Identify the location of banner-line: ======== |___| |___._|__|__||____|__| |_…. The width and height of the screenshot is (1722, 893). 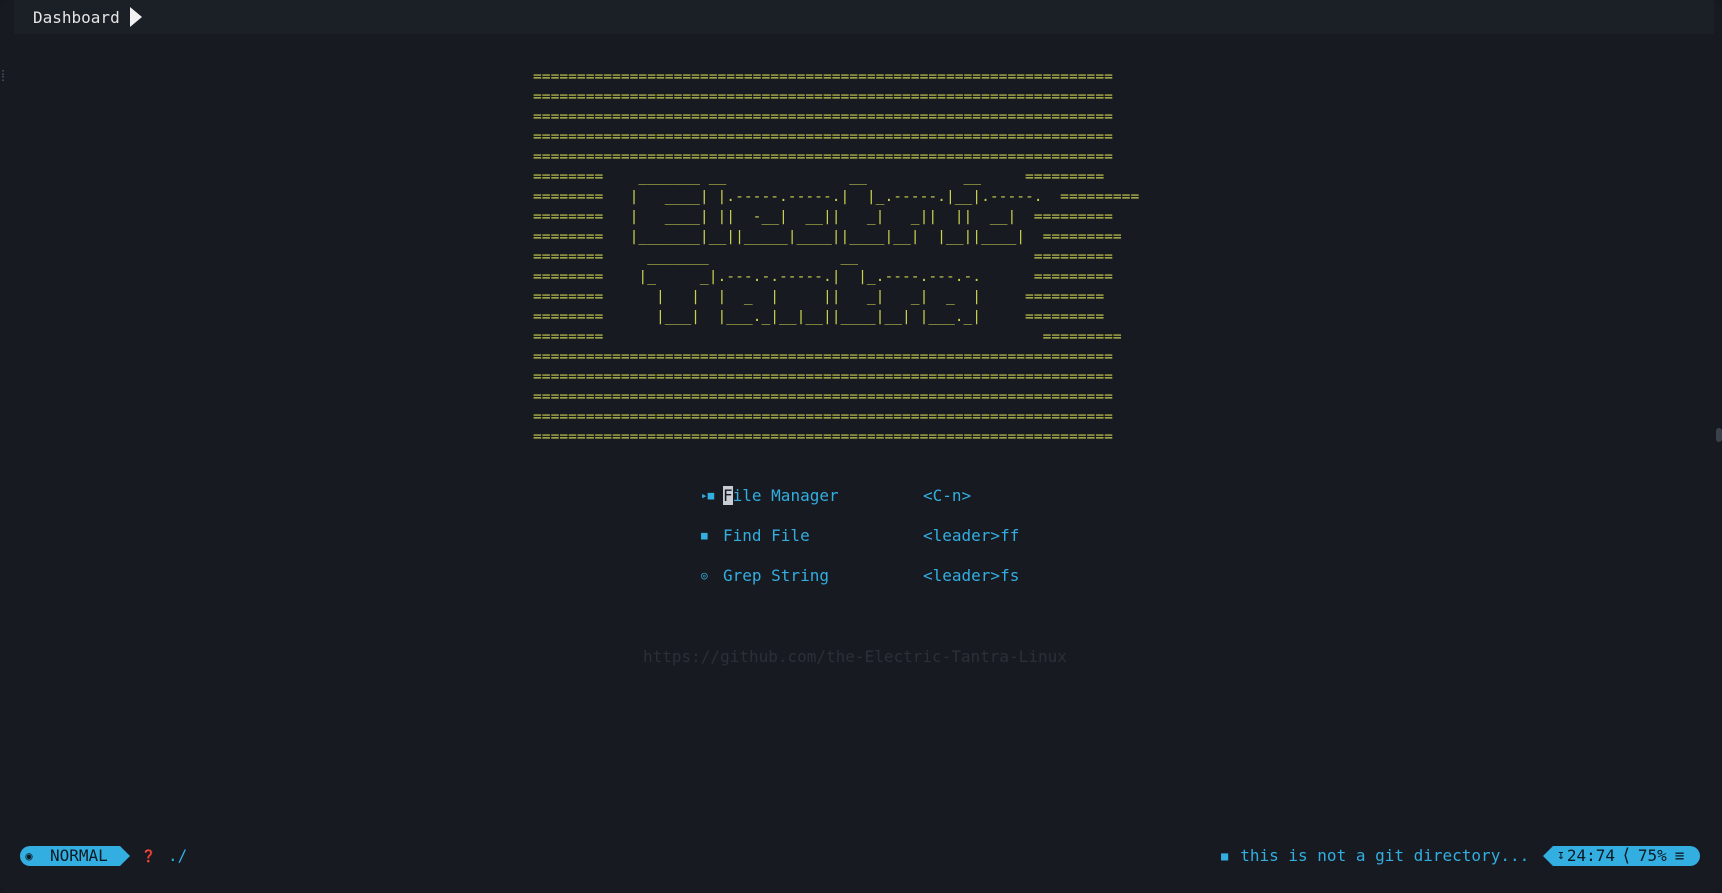
(819, 316).